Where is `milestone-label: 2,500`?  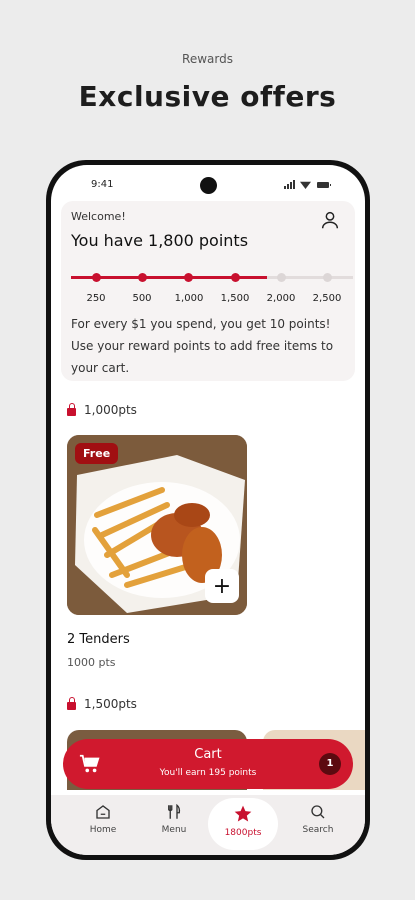 milestone-label: 2,500 is located at coordinates (327, 298).